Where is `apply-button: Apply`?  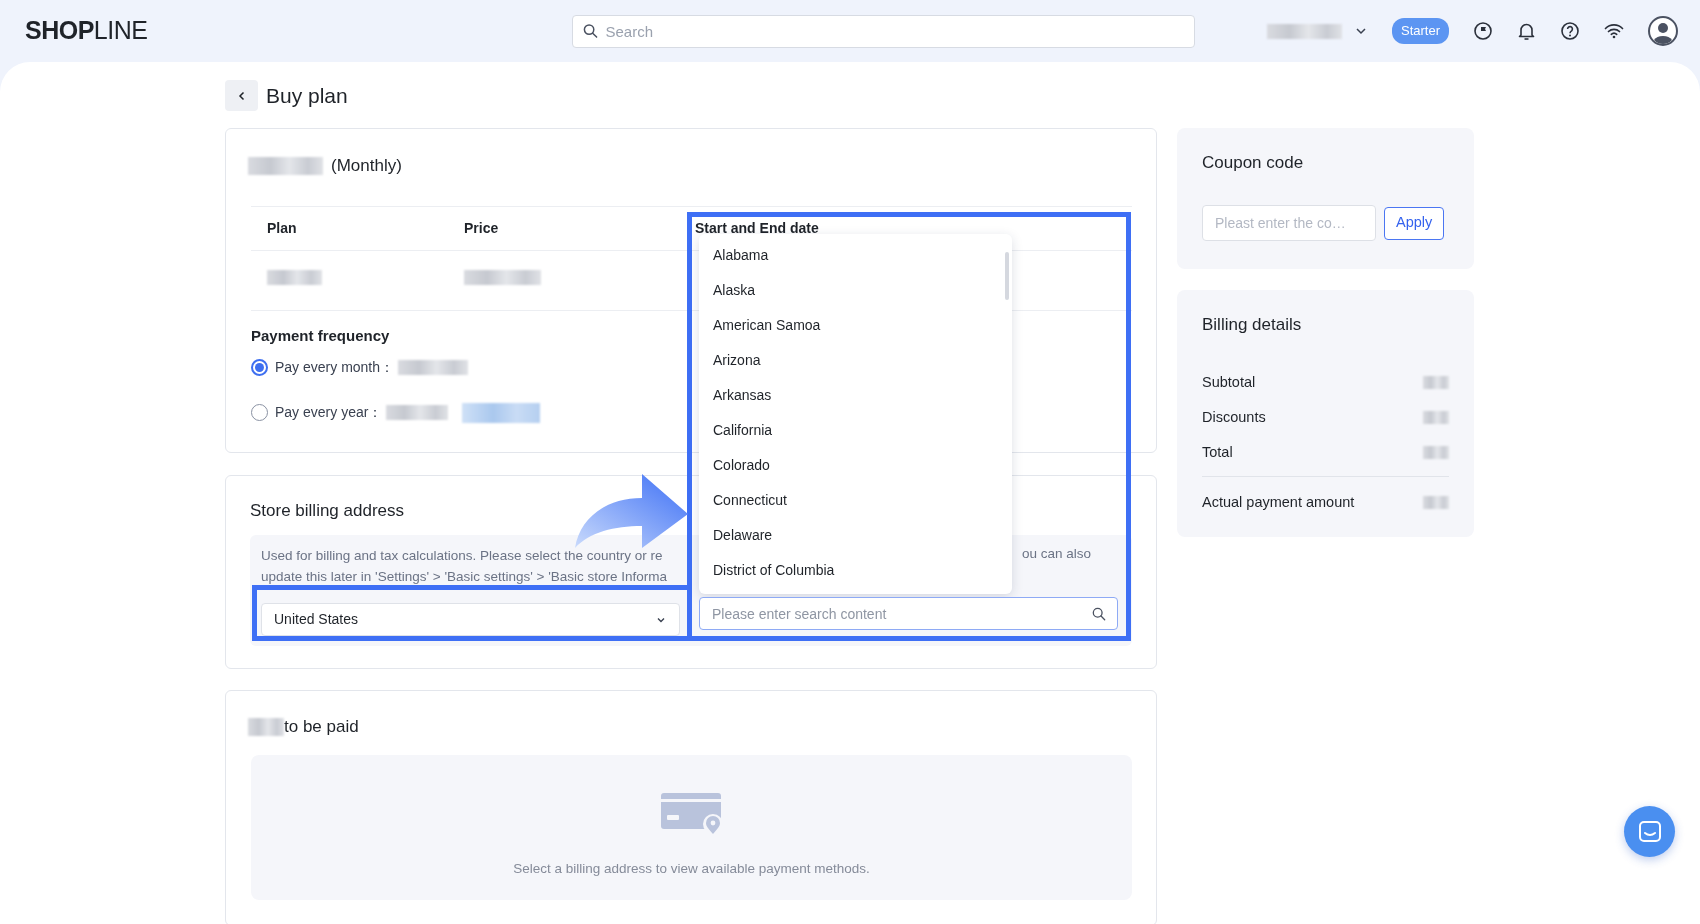
apply-button: Apply is located at coordinates (1414, 223).